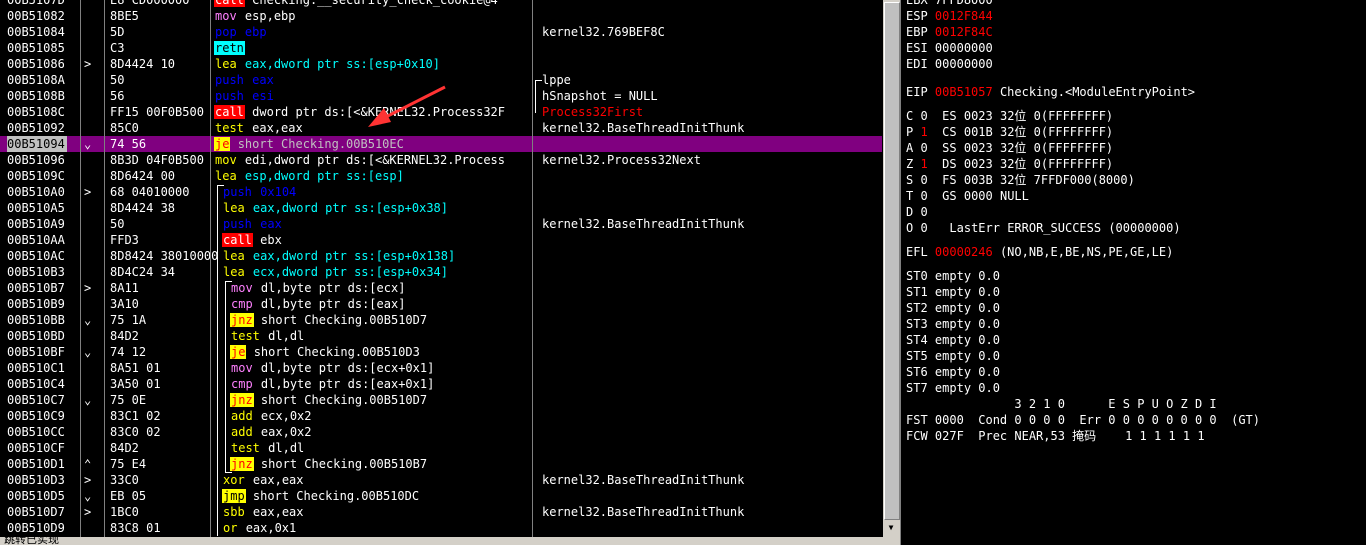  I want to click on address-cell: 00B510CF, so click(36, 448).